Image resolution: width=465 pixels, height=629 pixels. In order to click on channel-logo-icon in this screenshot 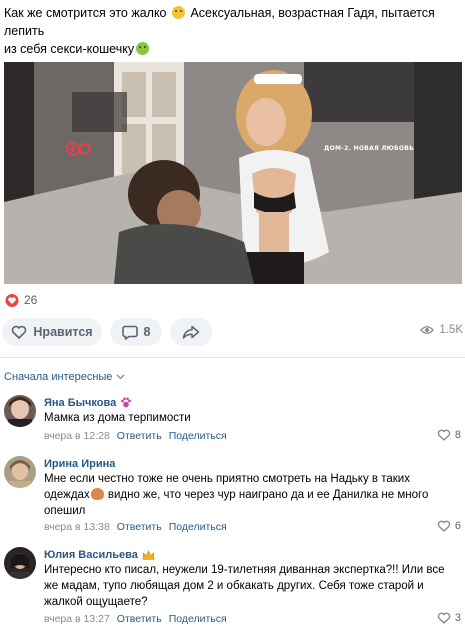, I will do `click(78, 149)`.